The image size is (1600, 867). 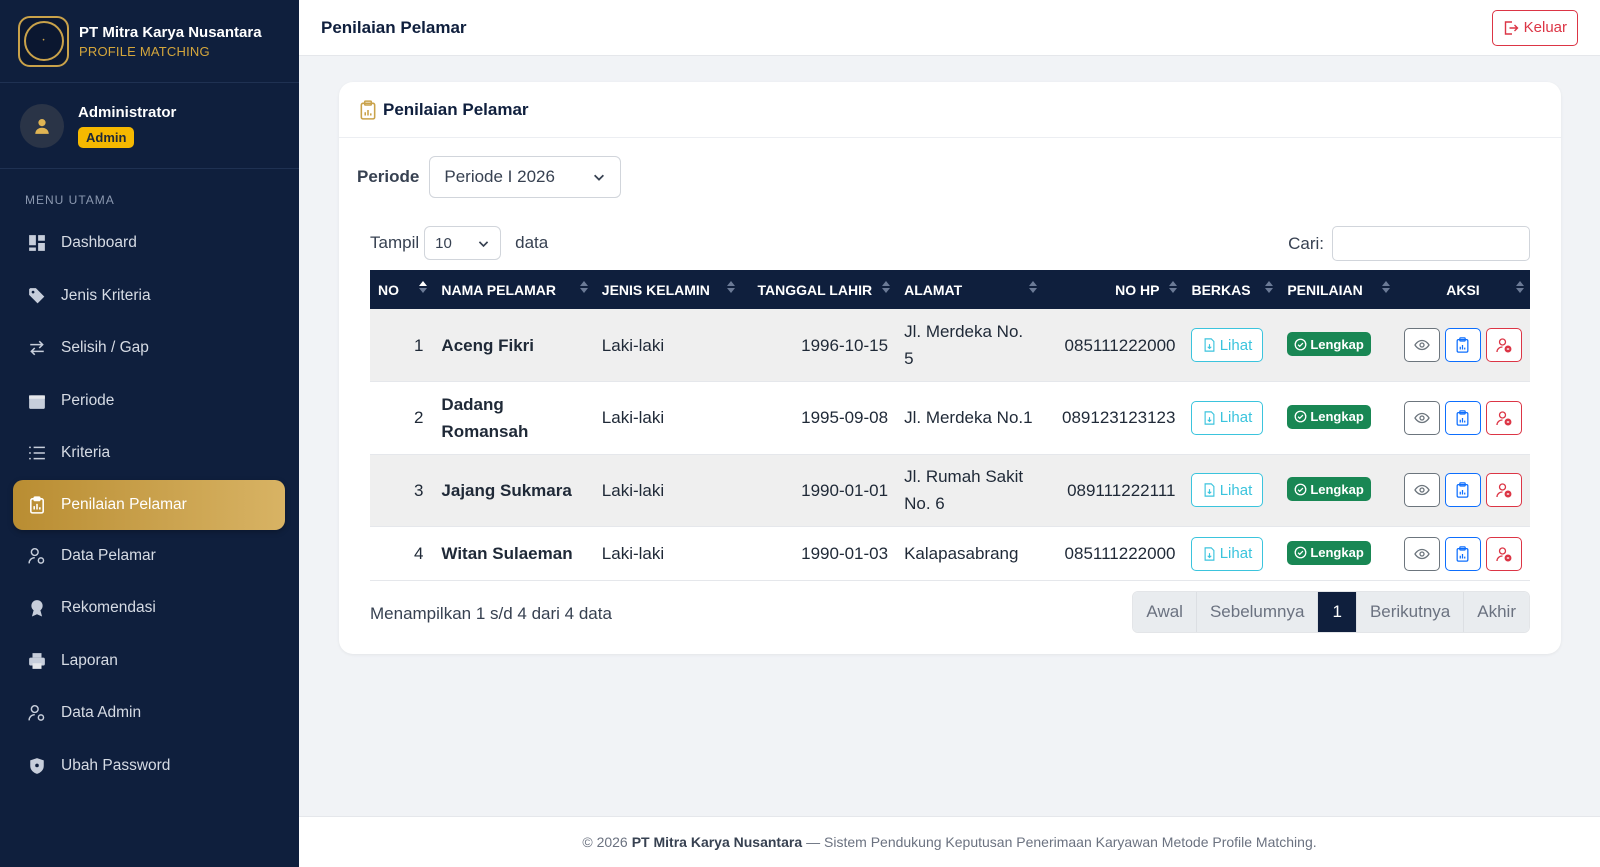 What do you see at coordinates (143, 453) in the screenshot?
I see `sidebar-item-kriteria: Kriteria` at bounding box center [143, 453].